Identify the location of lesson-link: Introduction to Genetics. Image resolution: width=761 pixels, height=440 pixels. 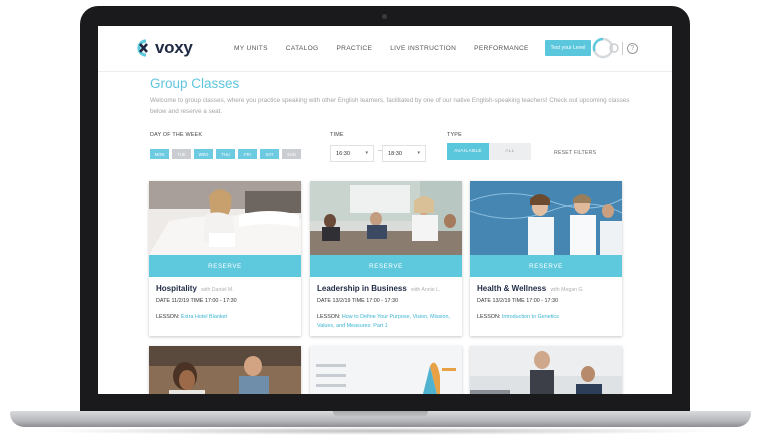
(530, 317).